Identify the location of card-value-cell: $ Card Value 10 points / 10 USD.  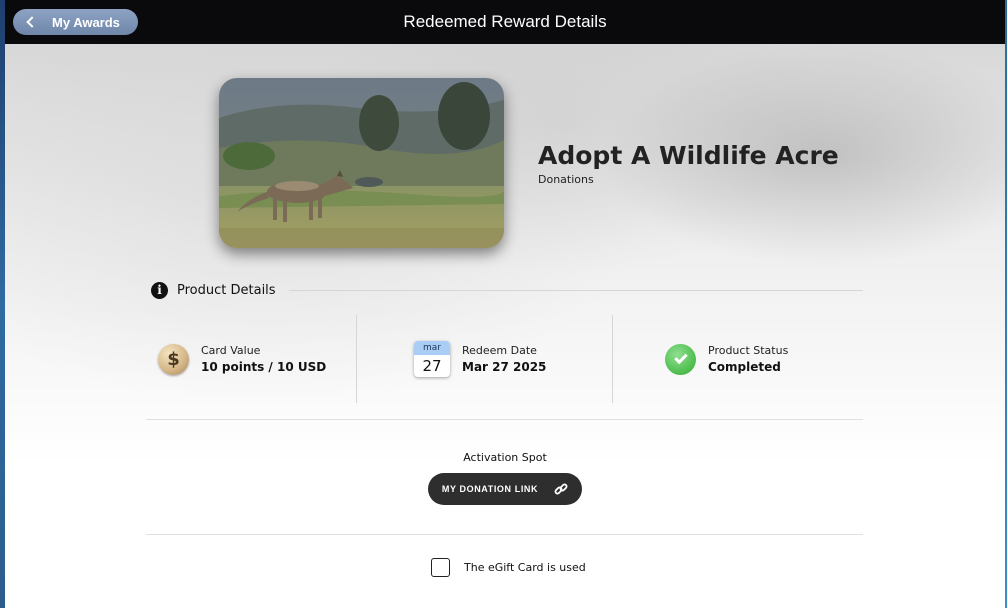
(251, 359).